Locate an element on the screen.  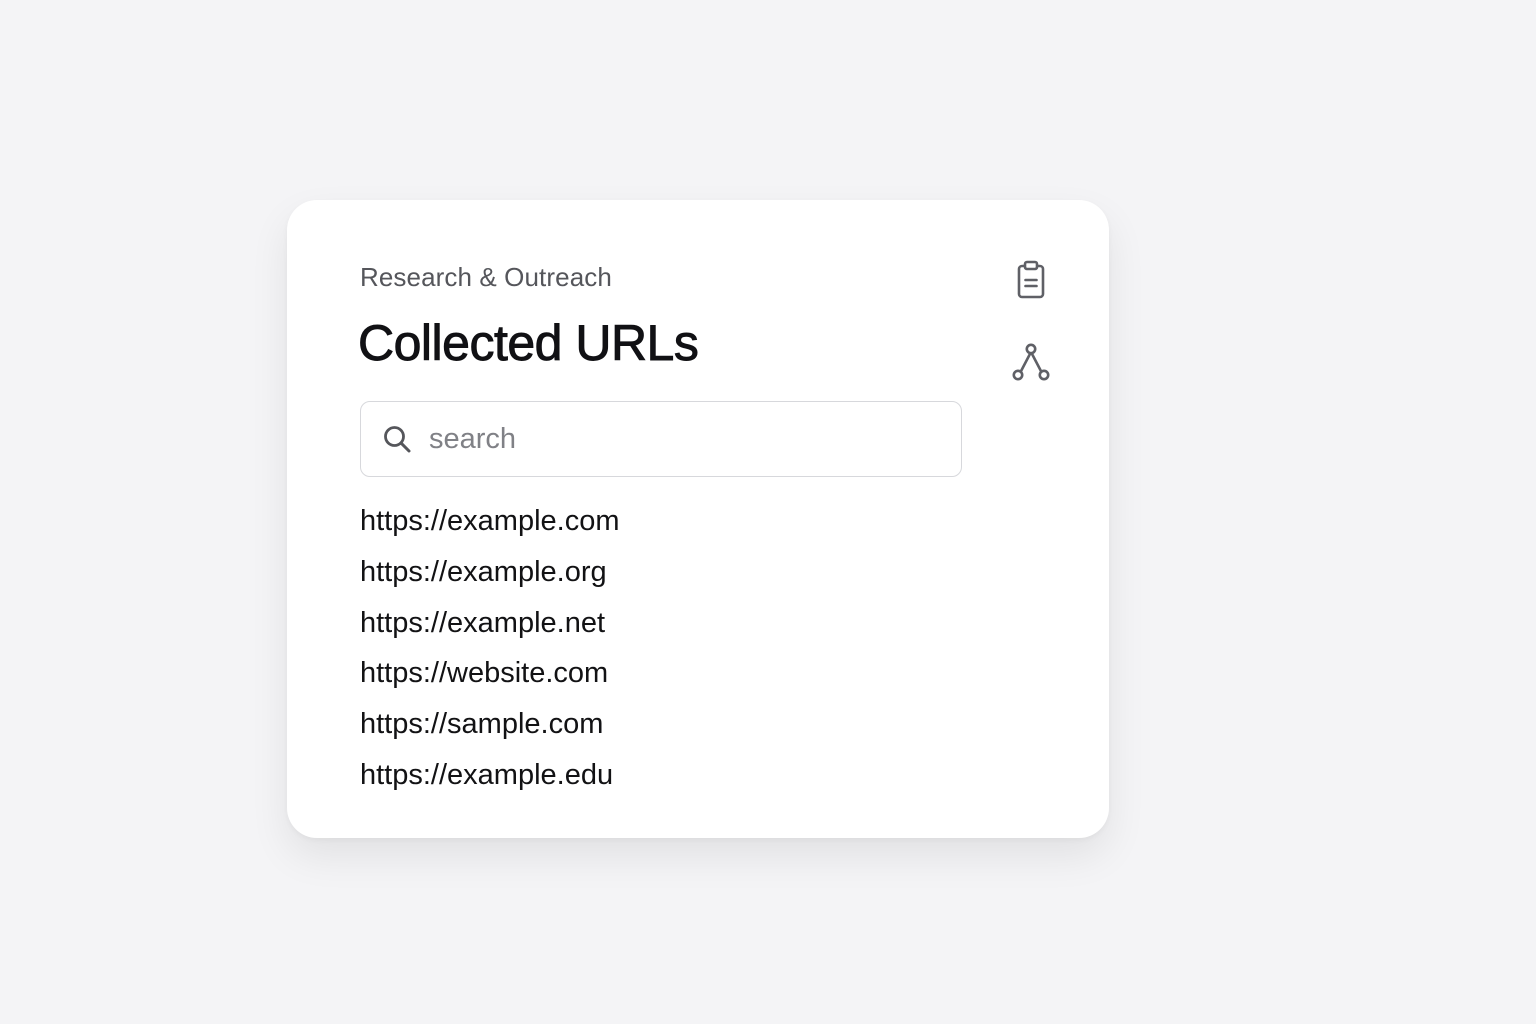
url-item: https://example.edu is located at coordinates (490, 775).